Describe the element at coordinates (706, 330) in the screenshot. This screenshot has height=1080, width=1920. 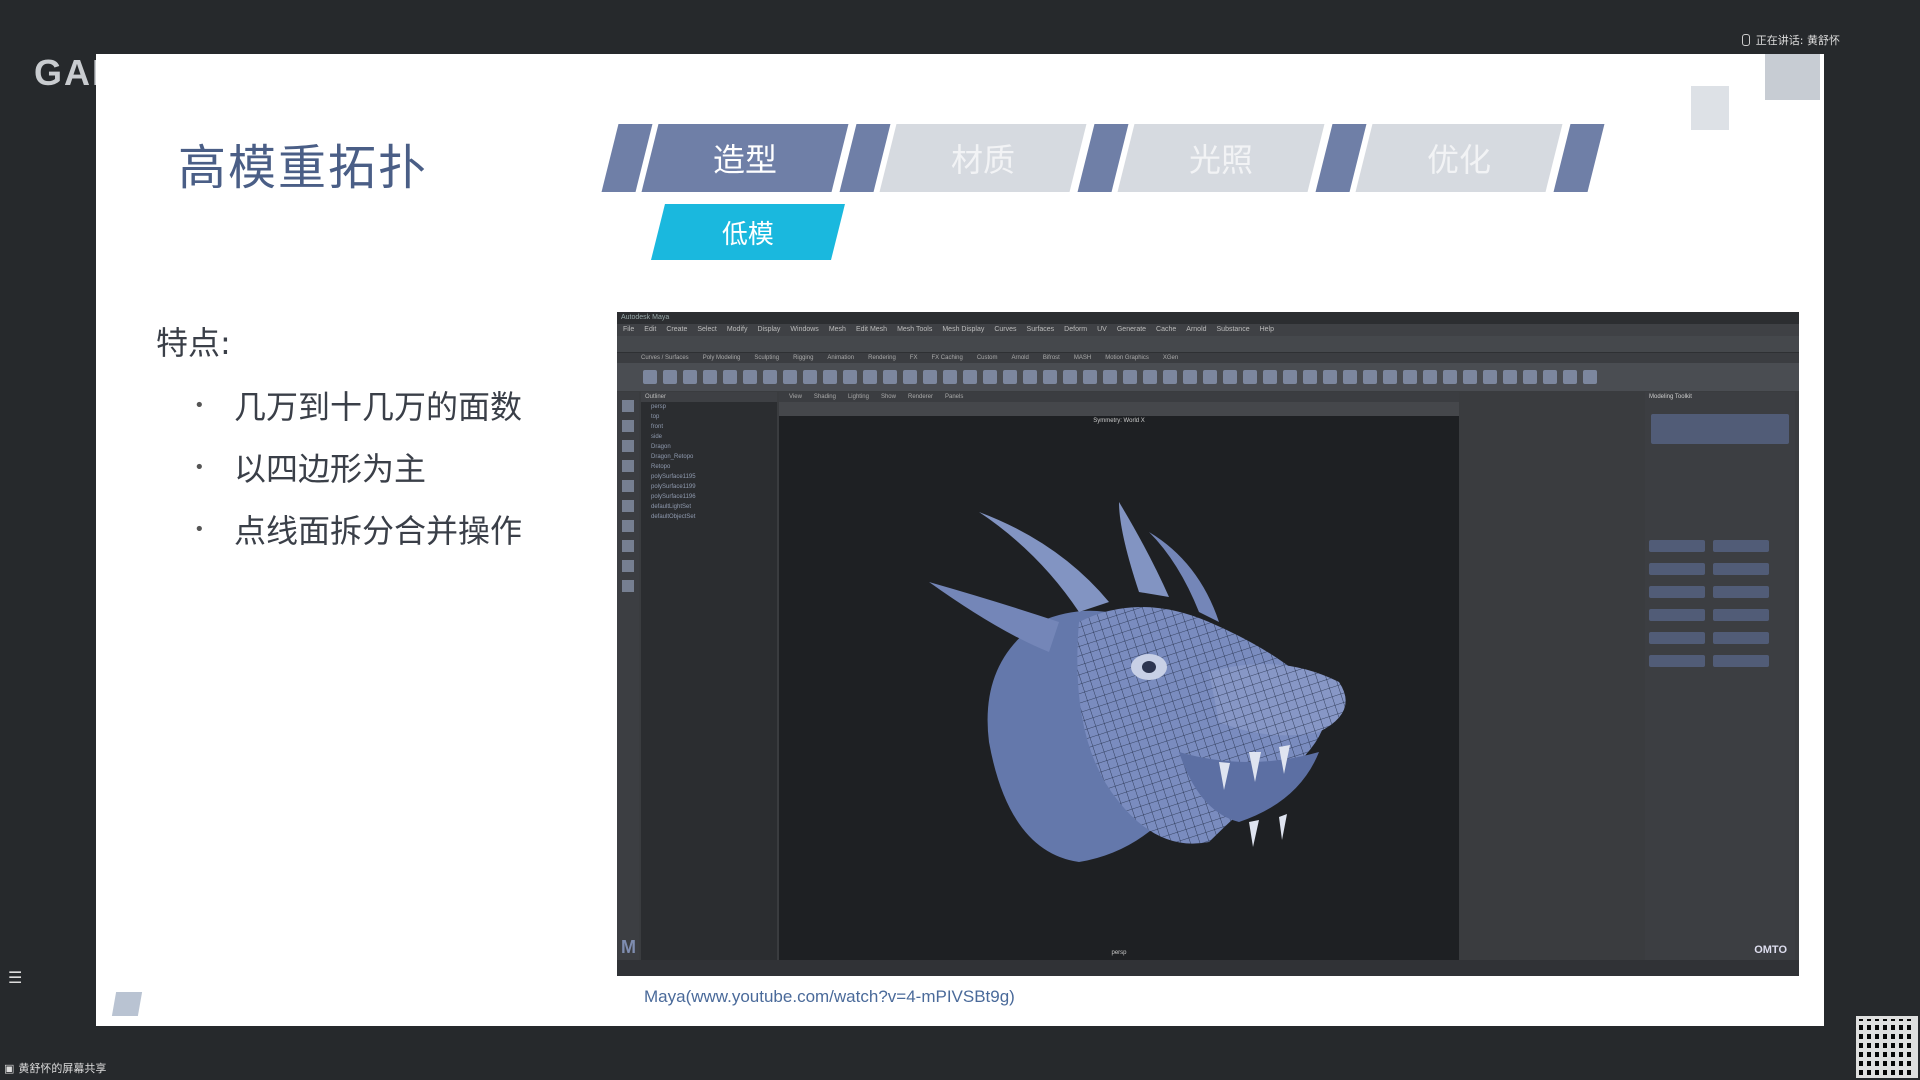
I see `maya-menu-item: Select` at that location.